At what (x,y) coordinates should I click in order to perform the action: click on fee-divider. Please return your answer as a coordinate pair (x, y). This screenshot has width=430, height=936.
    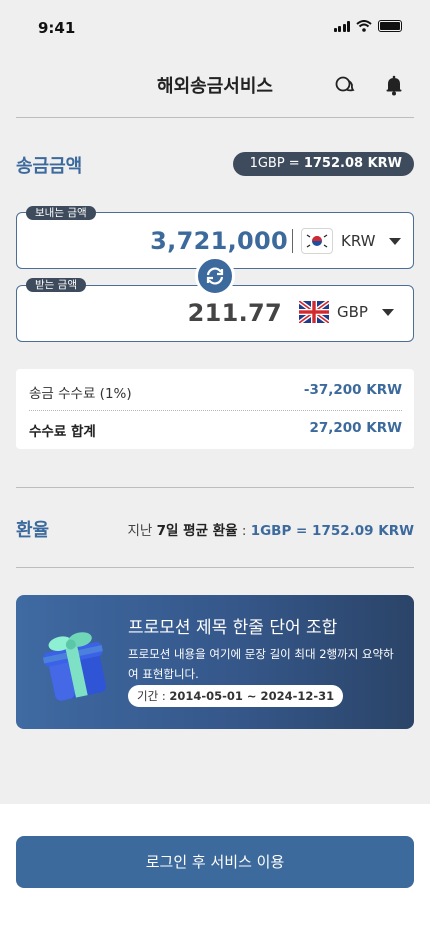
    Looking at the image, I should click on (215, 410).